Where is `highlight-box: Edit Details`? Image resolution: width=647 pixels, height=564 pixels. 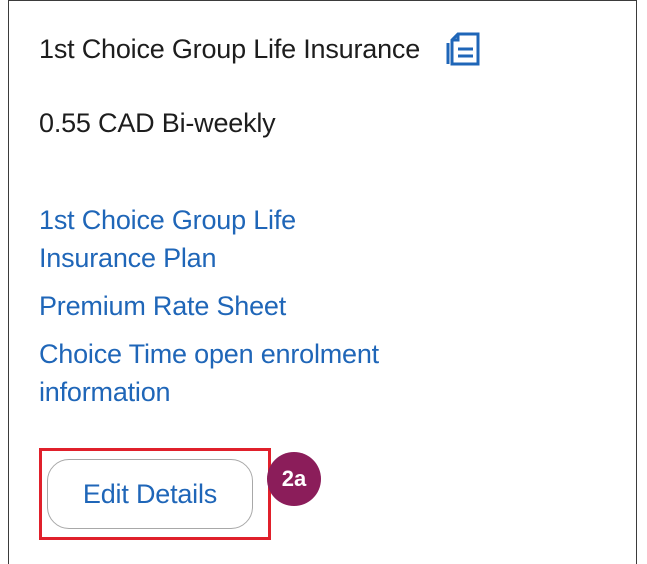 highlight-box: Edit Details is located at coordinates (155, 494).